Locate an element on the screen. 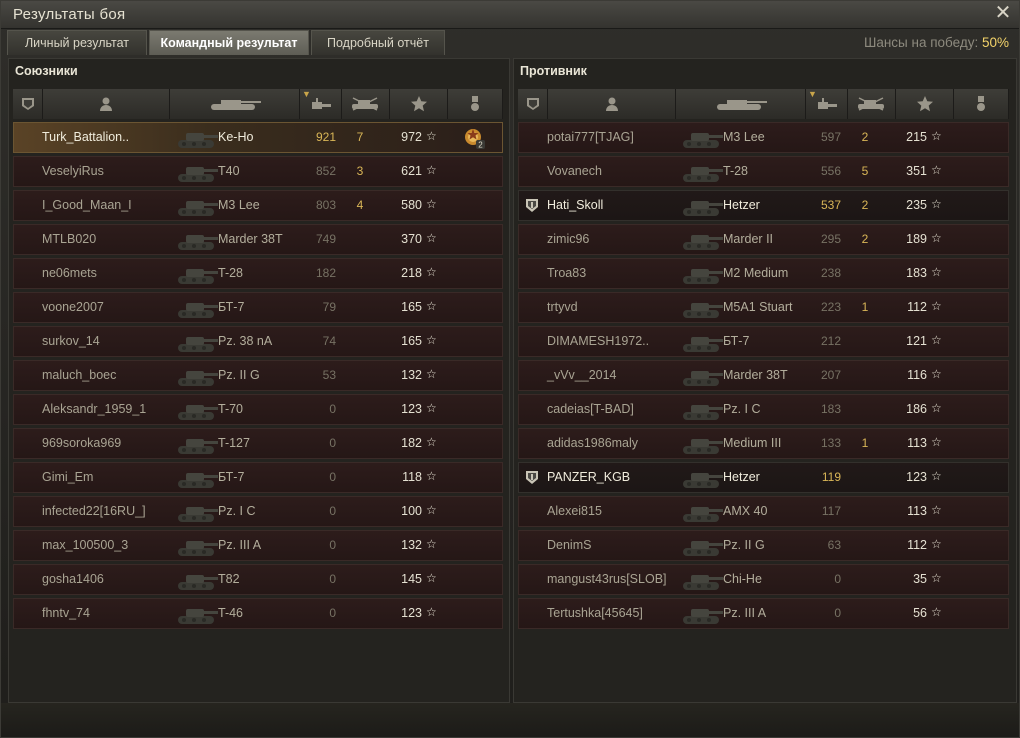  player-name: VeselyiRus is located at coordinates (73, 171).